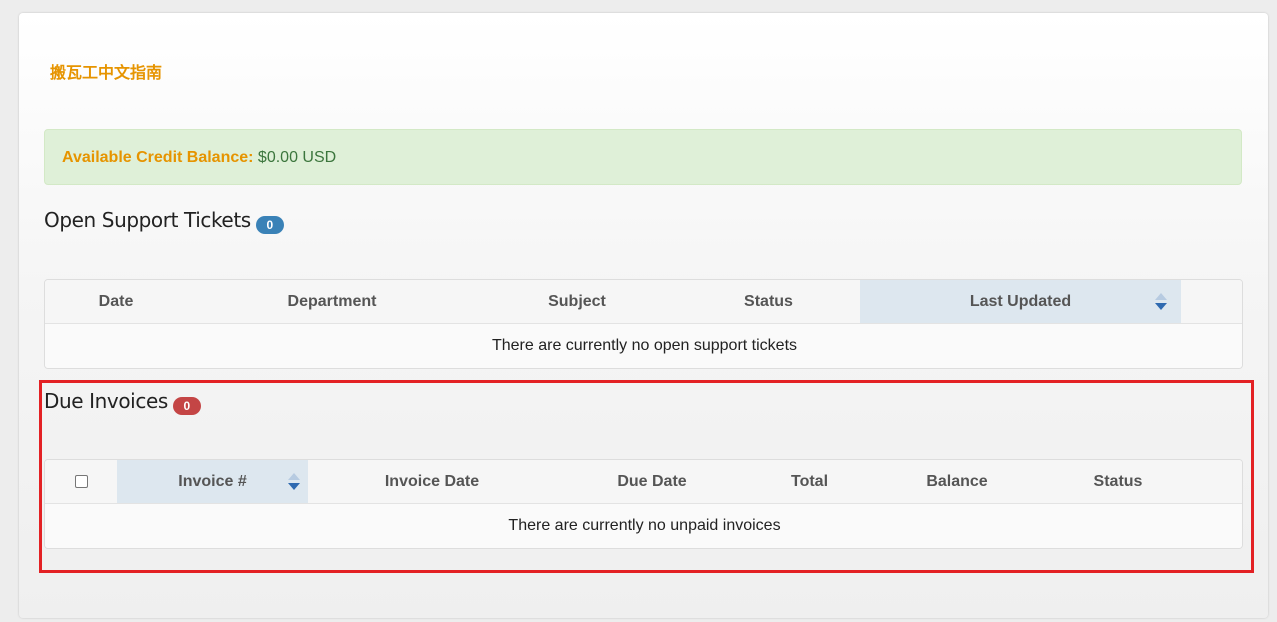  Describe the element at coordinates (643, 157) in the screenshot. I see `credit-balance-alert: Available Credit Balance: $0.00 USD` at that location.